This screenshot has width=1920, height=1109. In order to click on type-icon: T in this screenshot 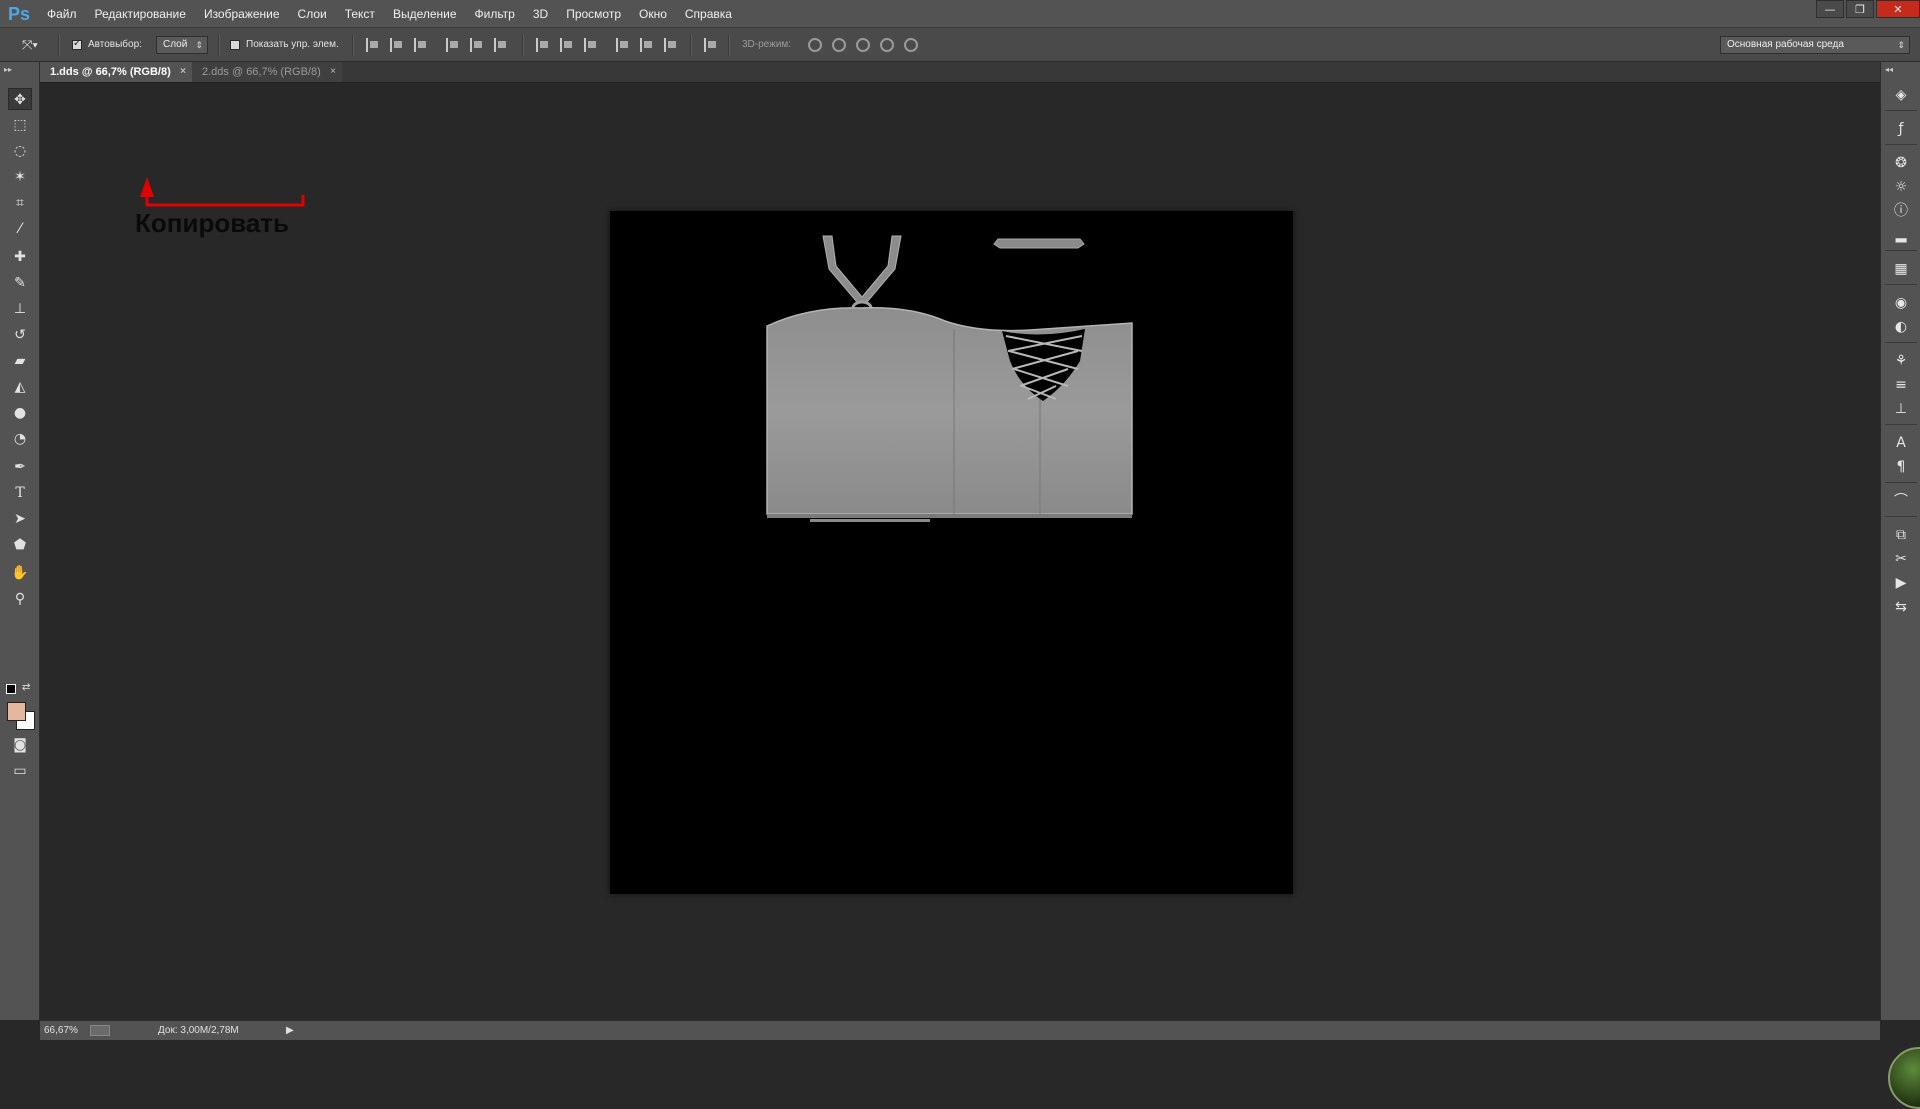, I will do `click(20, 493)`.